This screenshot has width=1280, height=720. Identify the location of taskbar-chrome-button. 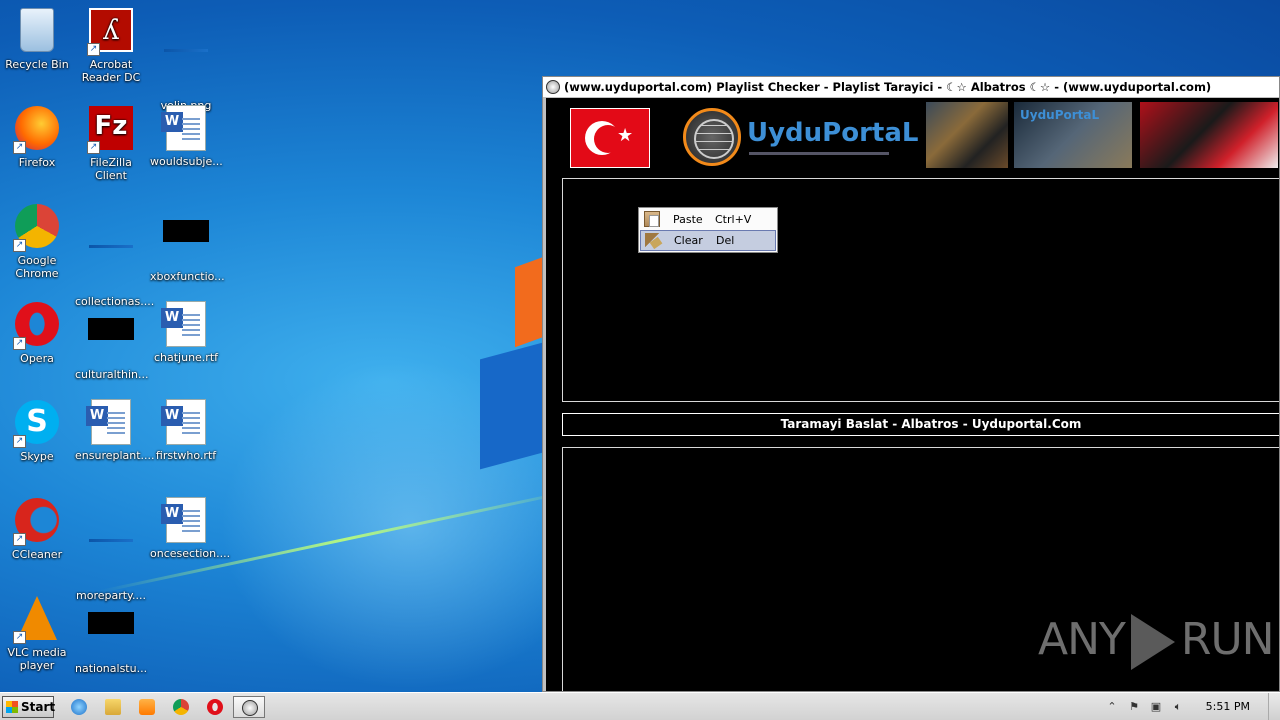
(181, 707).